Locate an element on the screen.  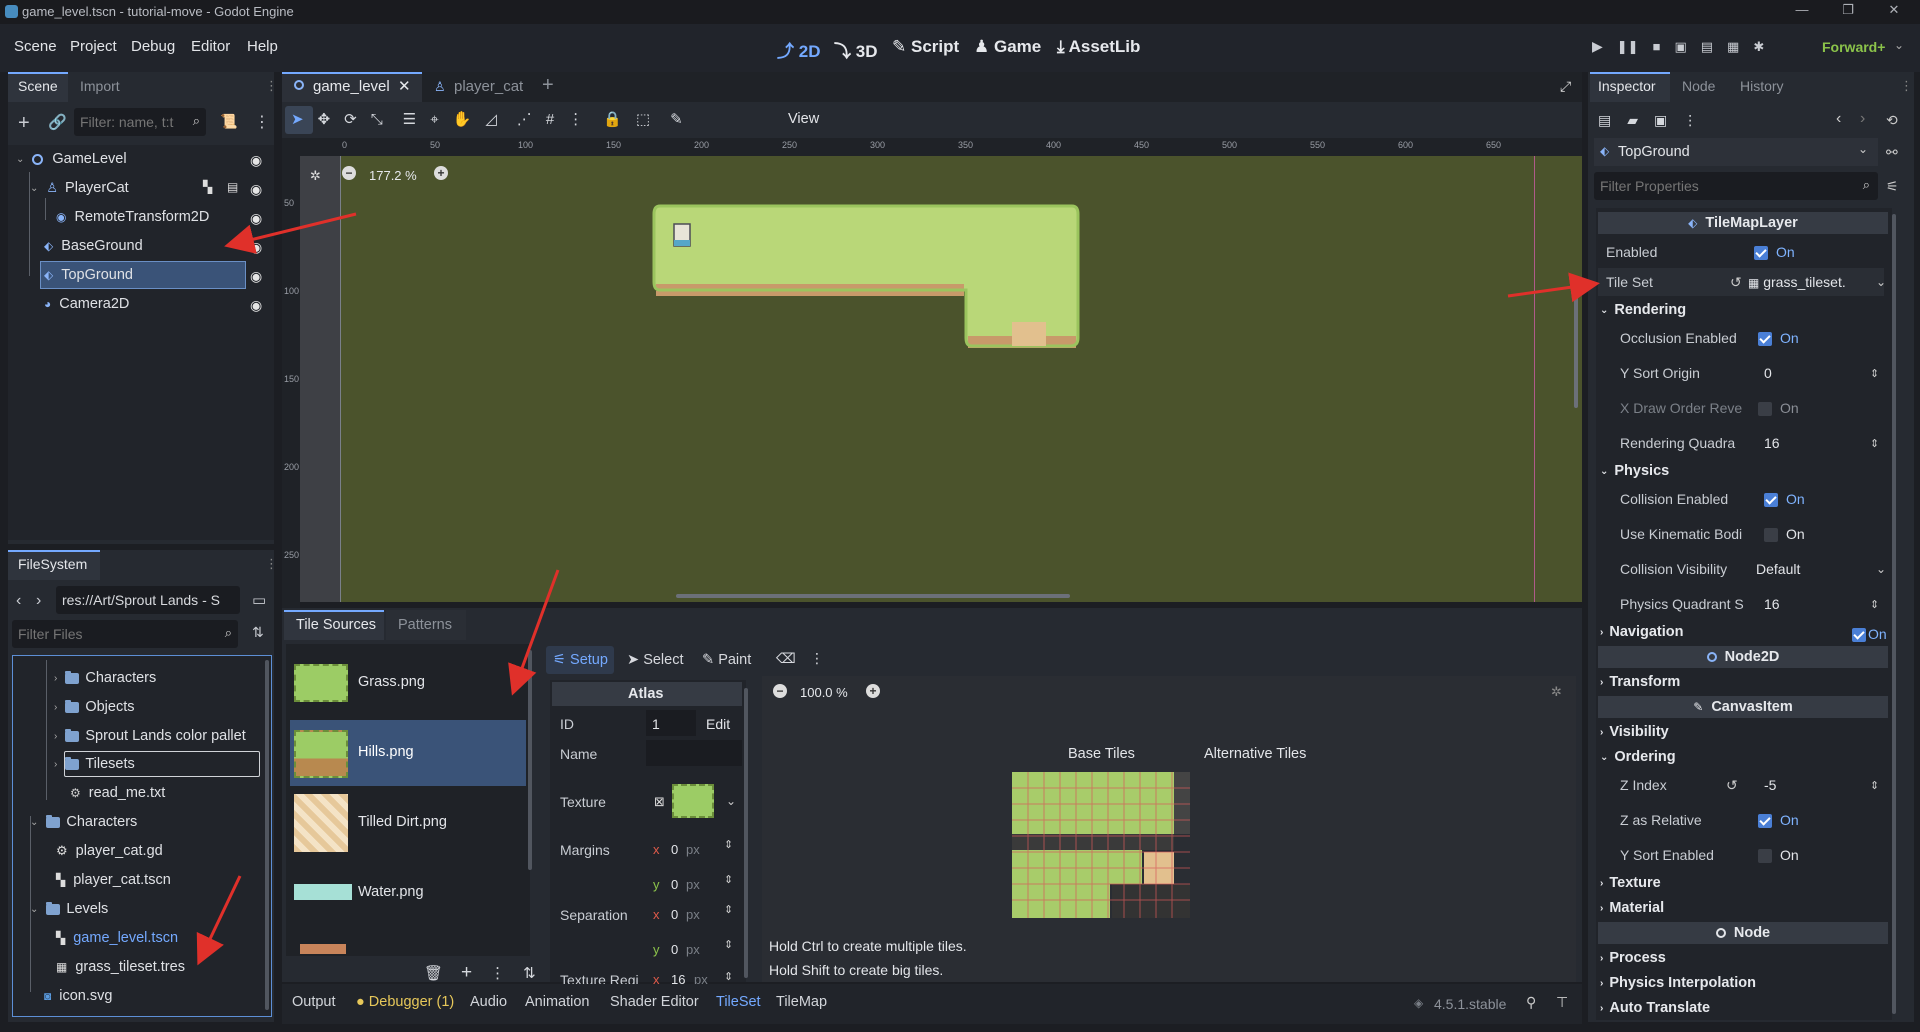
tab-history: History is located at coordinates (1762, 86).